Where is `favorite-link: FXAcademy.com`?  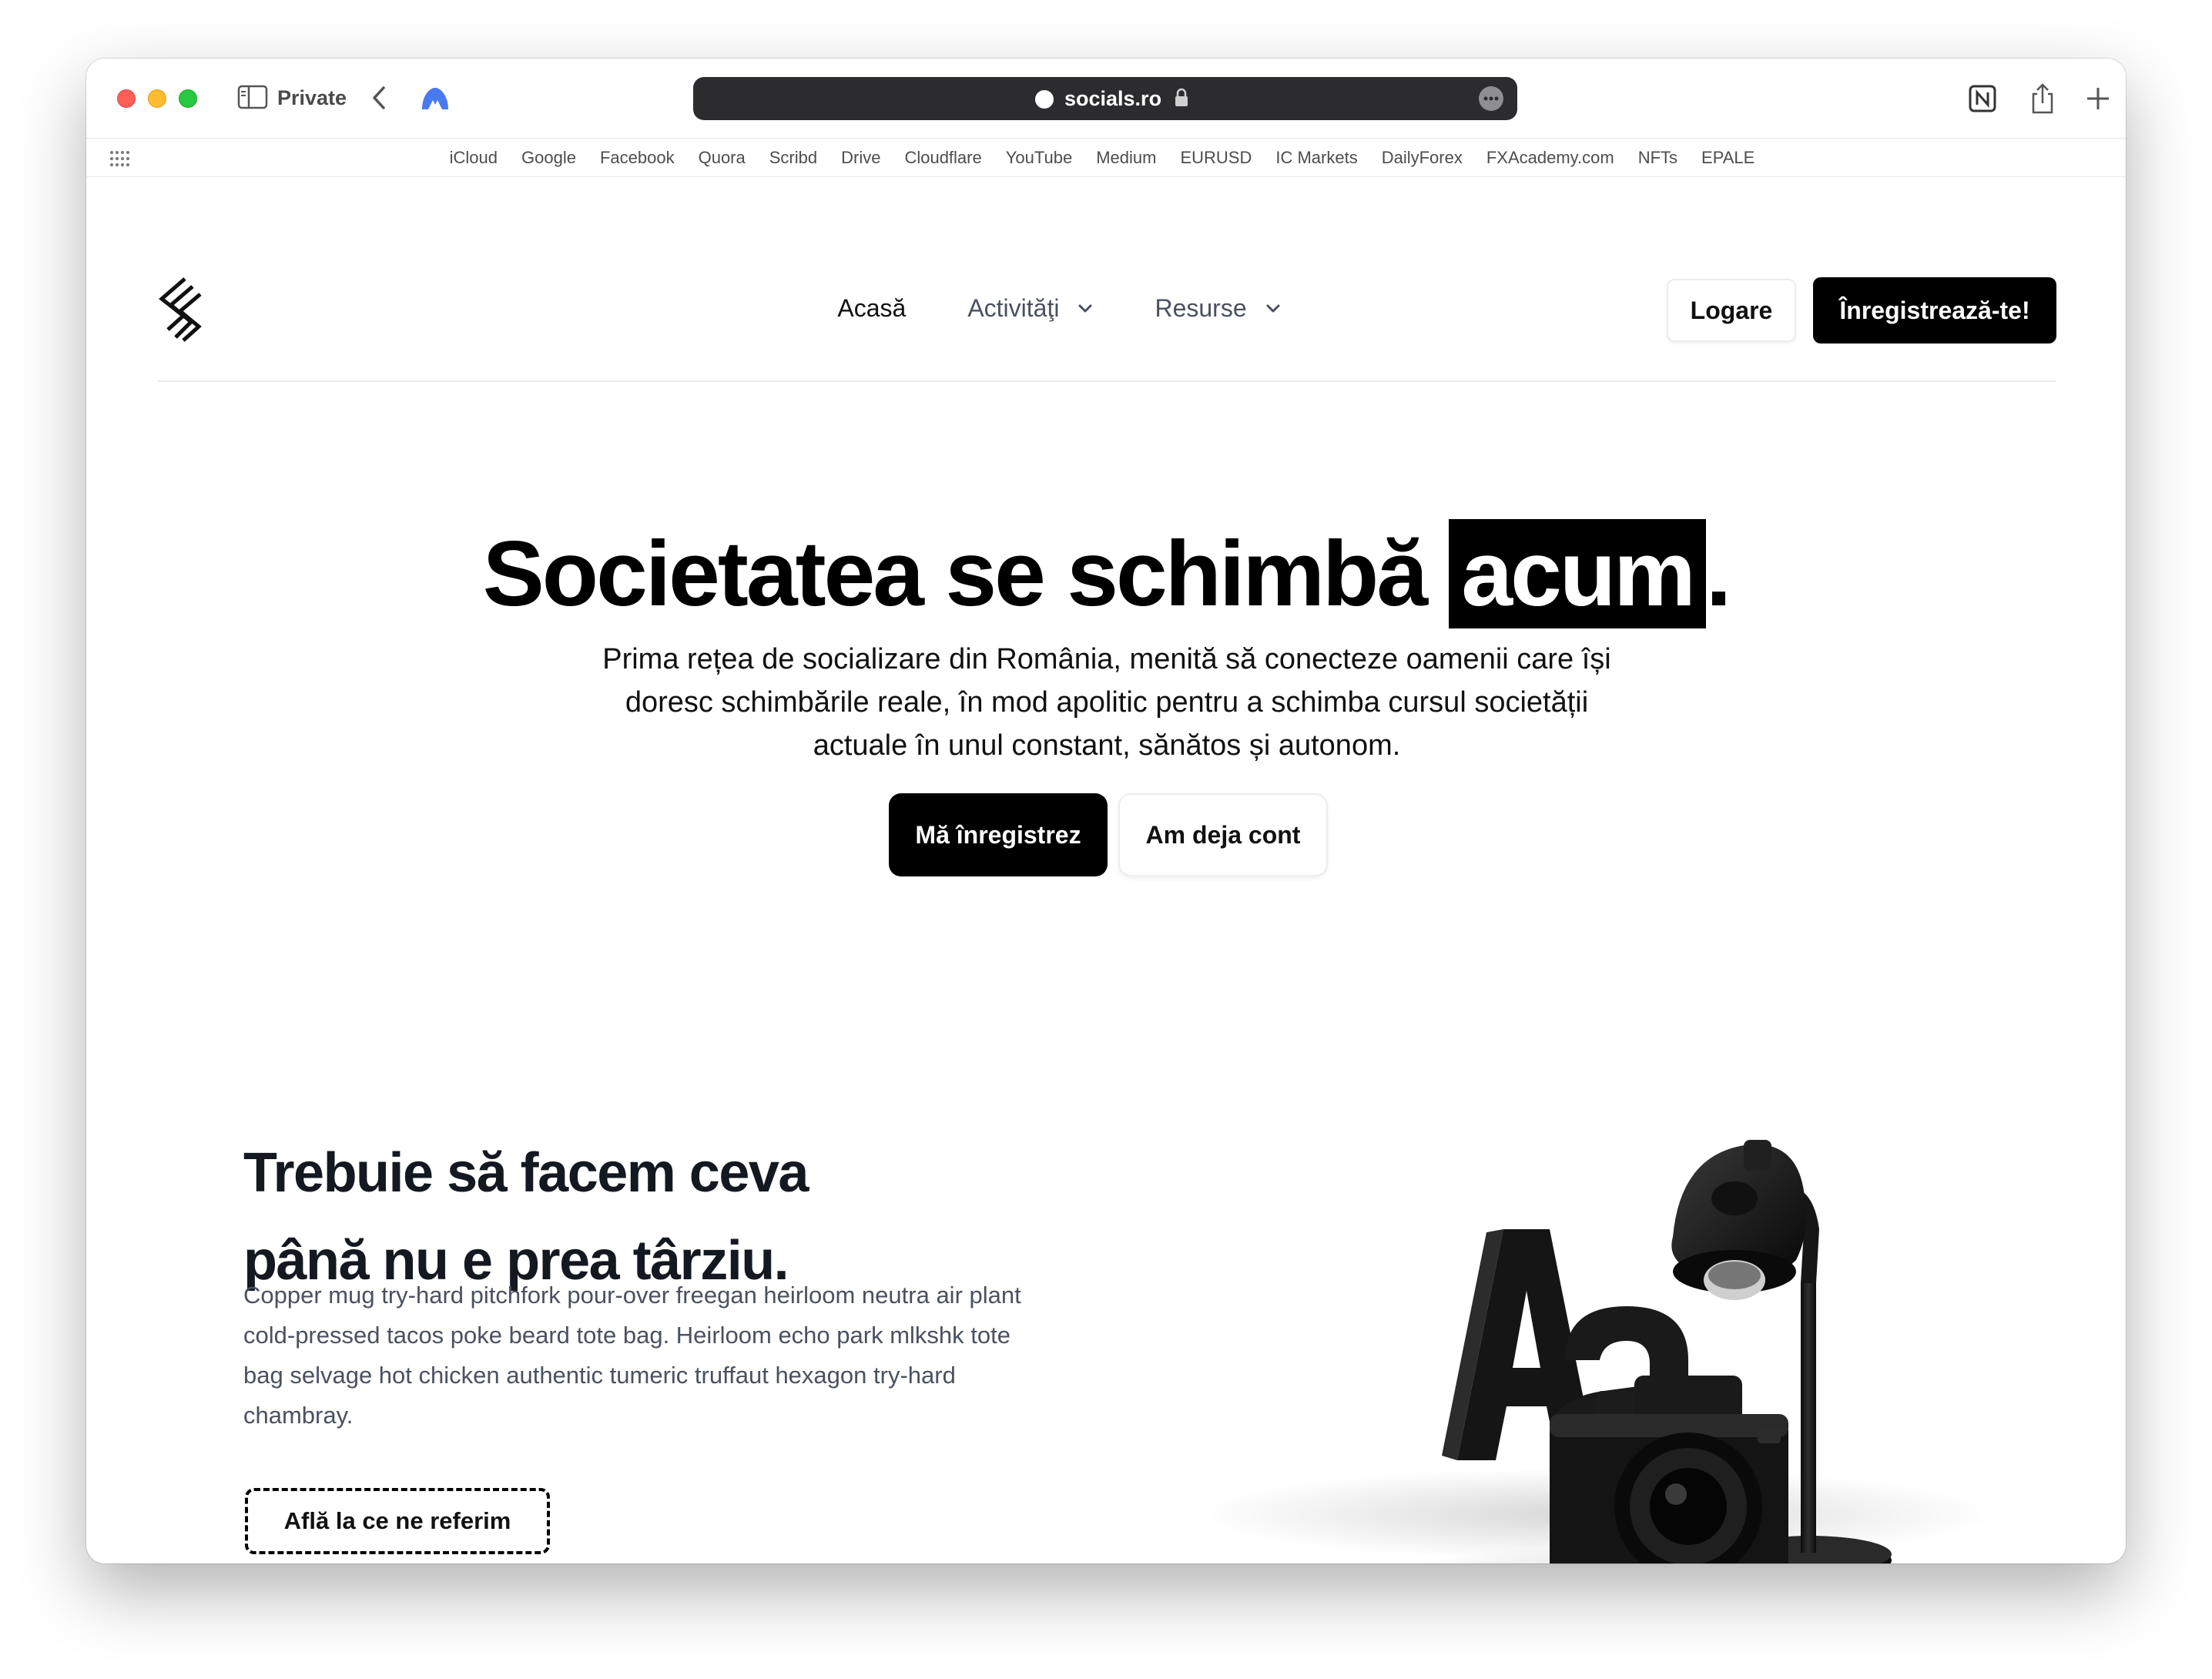
favorite-link: FXAcademy.com is located at coordinates (1550, 158).